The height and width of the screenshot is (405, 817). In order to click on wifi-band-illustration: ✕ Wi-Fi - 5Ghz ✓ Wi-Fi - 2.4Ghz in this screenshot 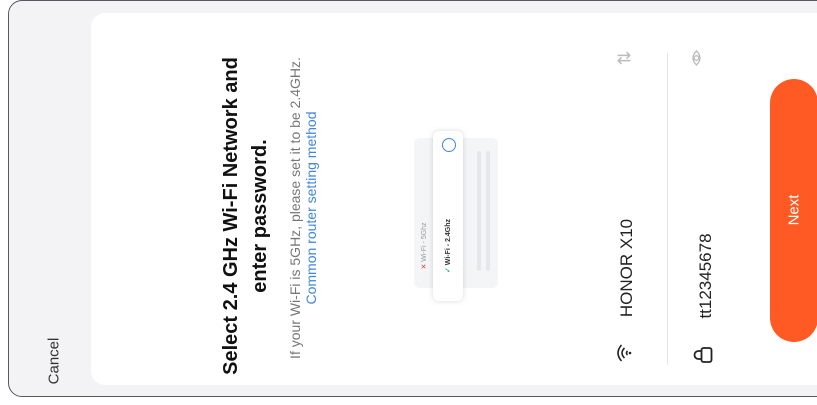, I will do `click(456, 216)`.